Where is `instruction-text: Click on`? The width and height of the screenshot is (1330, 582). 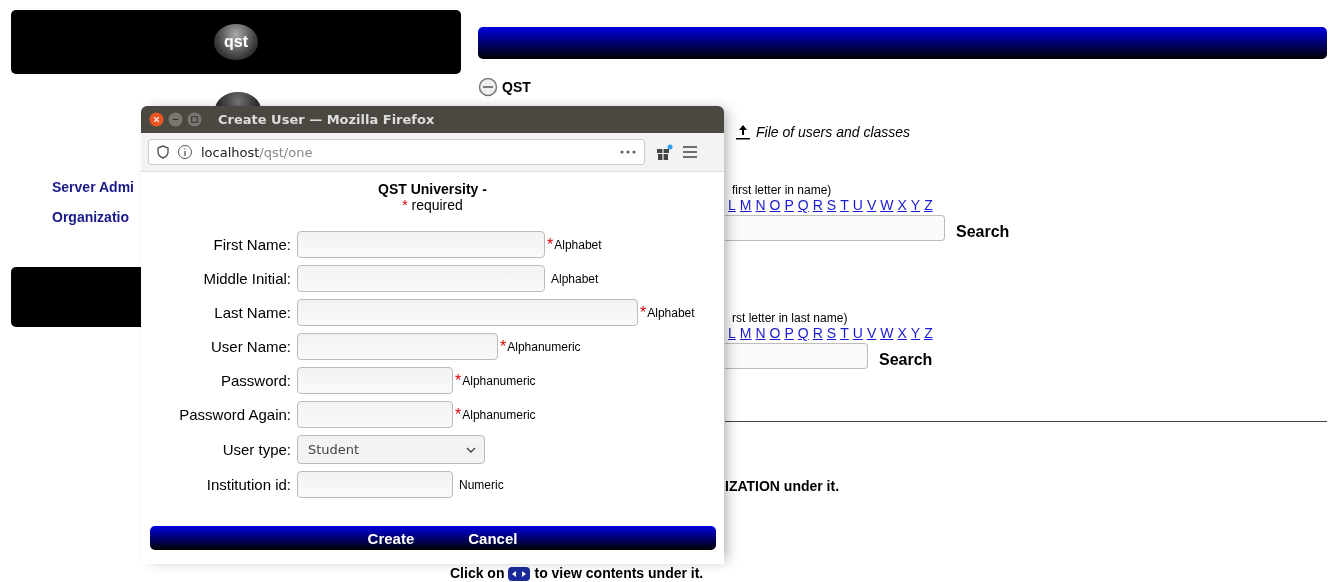
instruction-text: Click on is located at coordinates (477, 573).